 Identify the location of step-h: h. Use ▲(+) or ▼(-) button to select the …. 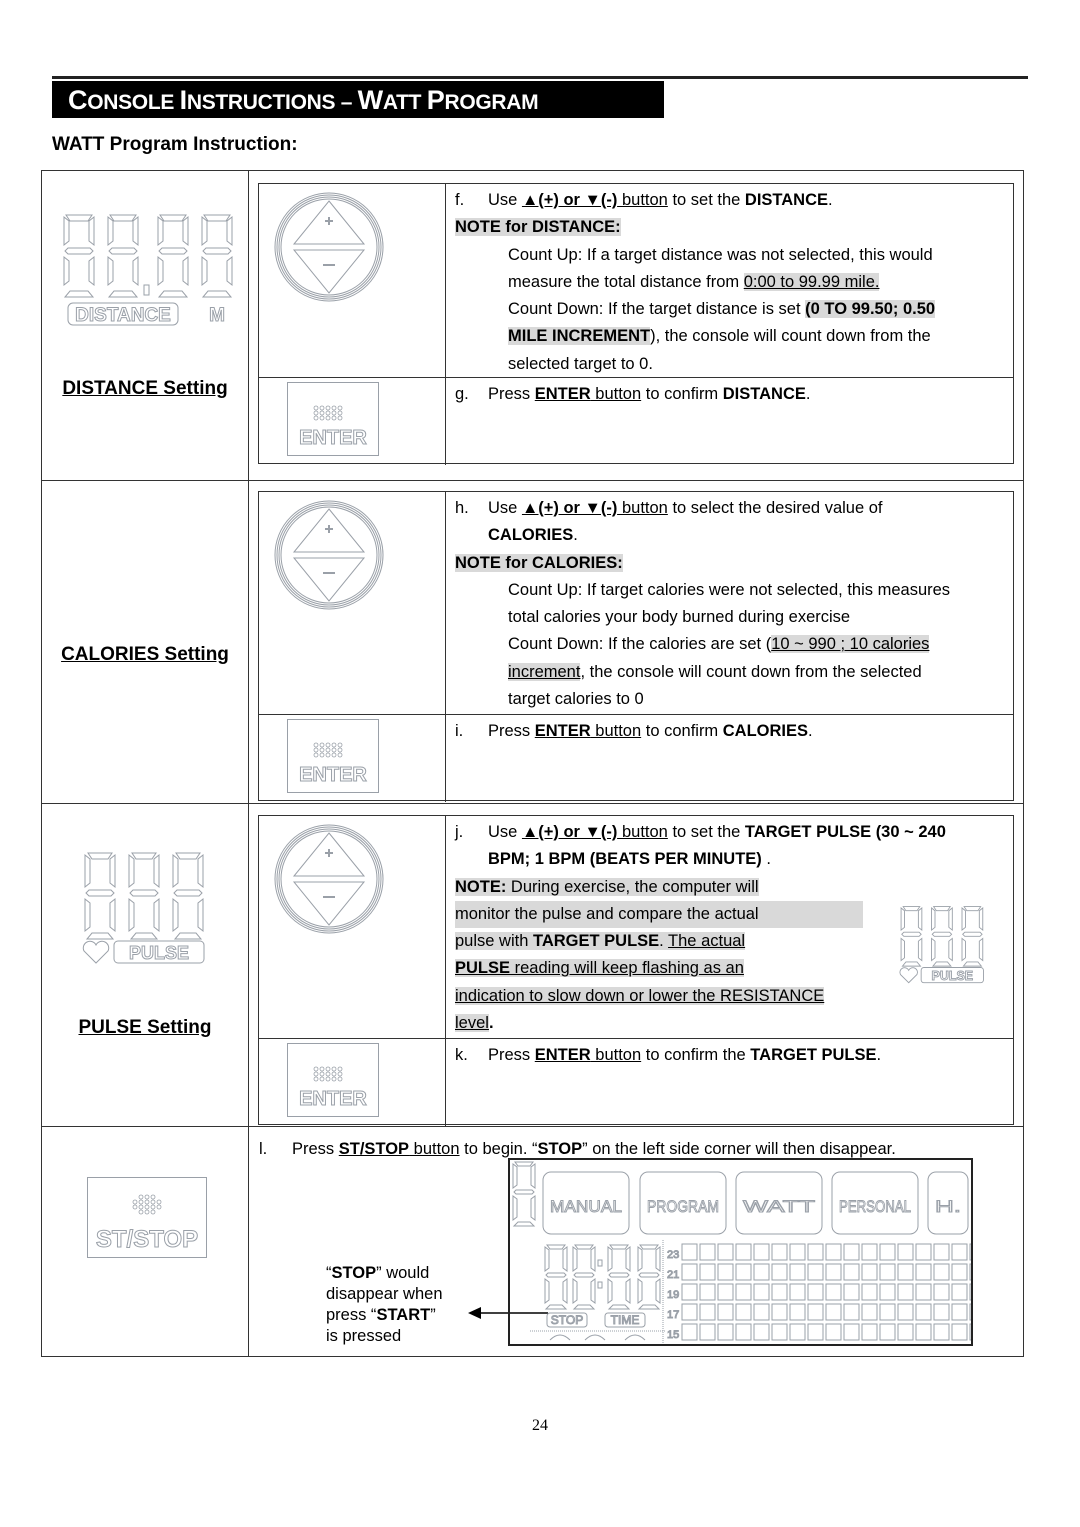
(669, 508).